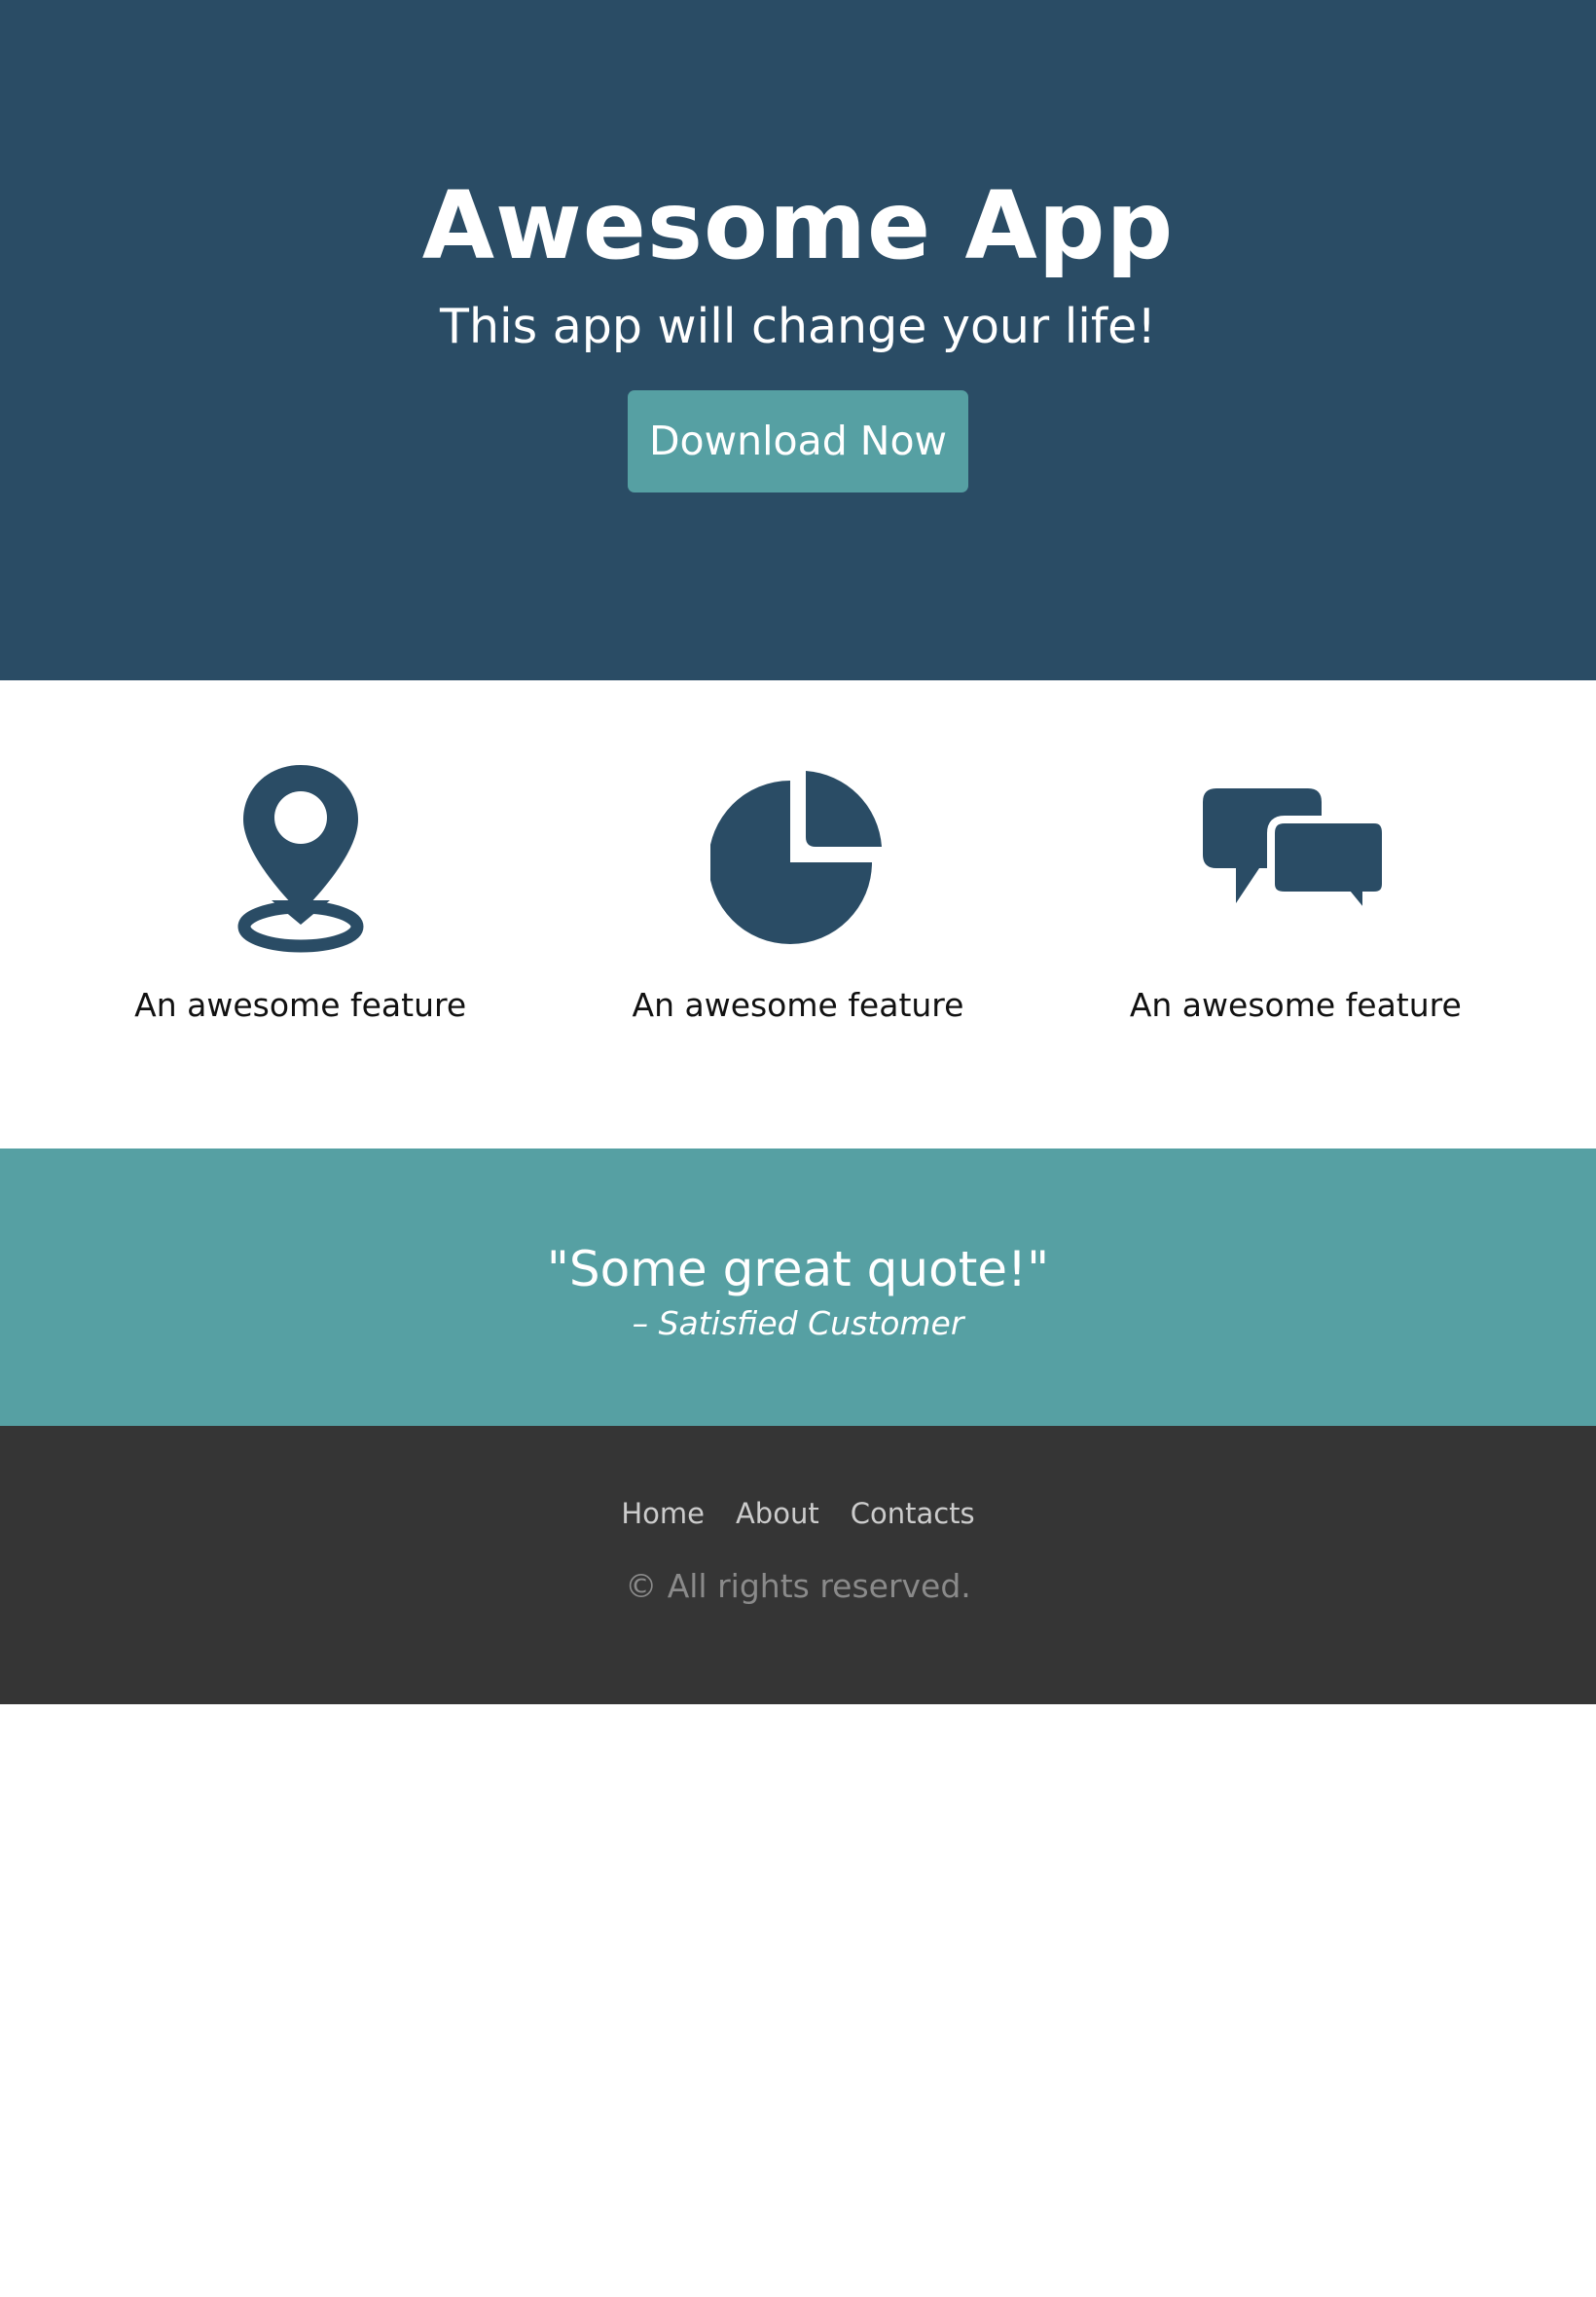  What do you see at coordinates (777, 1513) in the screenshot?
I see `footer-link-about: About` at bounding box center [777, 1513].